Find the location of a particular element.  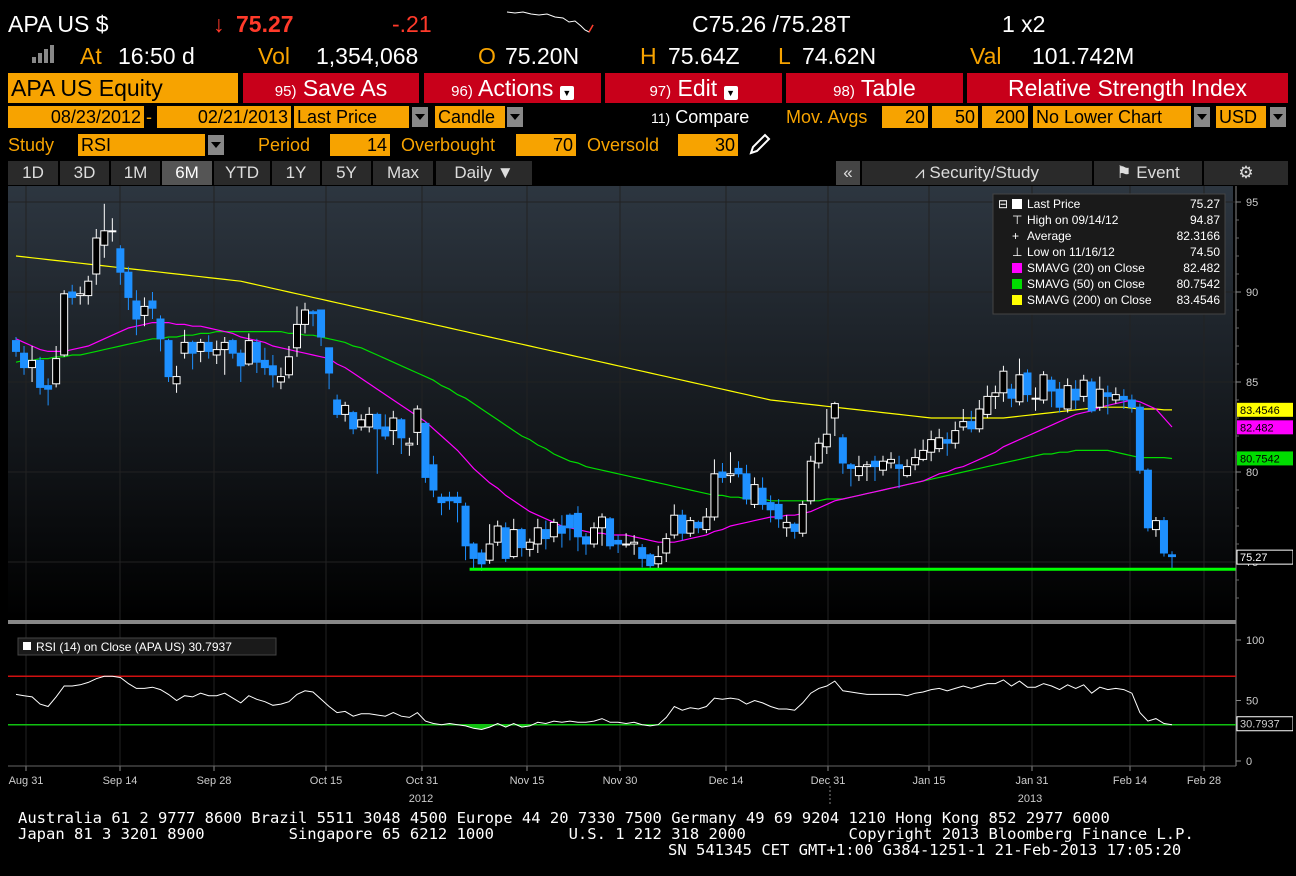

tab-ytd: YTD is located at coordinates (242, 173).